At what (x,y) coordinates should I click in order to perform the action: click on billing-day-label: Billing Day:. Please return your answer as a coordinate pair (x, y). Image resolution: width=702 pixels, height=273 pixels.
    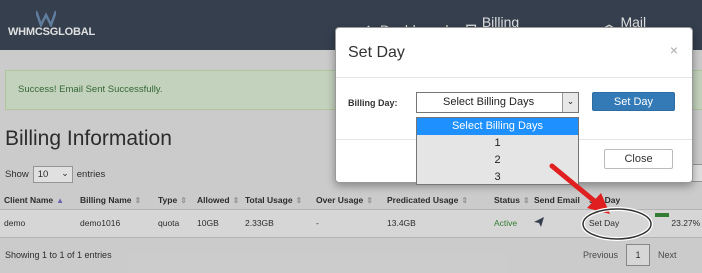
    Looking at the image, I should click on (373, 103).